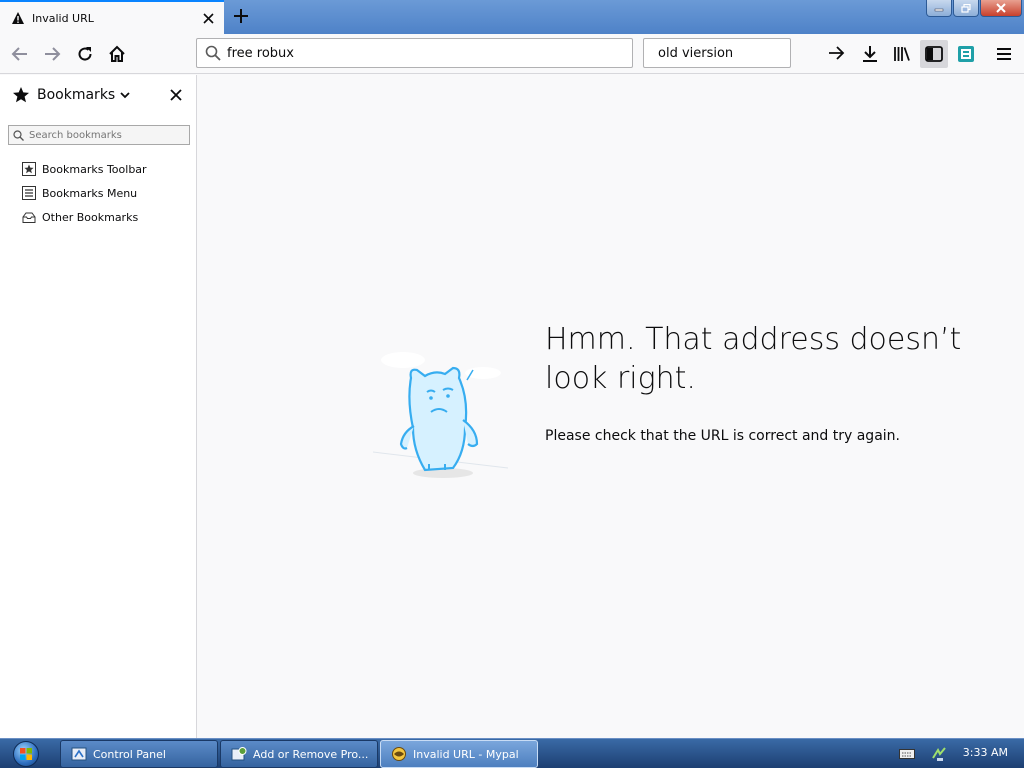 This screenshot has width=1024, height=768. I want to click on search-input, so click(743, 53).